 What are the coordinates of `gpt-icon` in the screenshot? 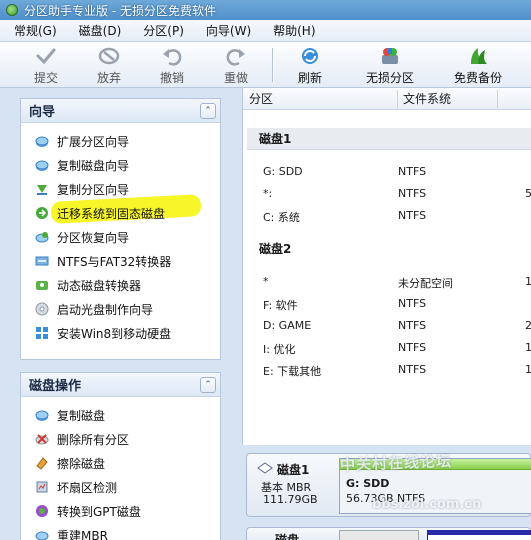 It's located at (42, 511).